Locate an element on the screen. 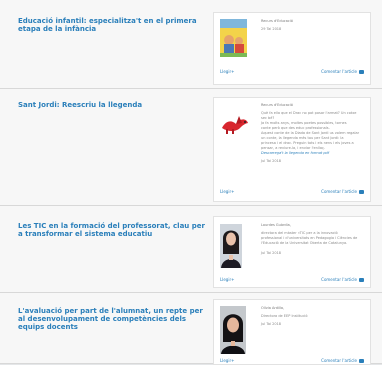 The width and height of the screenshot is (382, 365). post-date: 29 Tai 2018 is located at coordinates (271, 29).